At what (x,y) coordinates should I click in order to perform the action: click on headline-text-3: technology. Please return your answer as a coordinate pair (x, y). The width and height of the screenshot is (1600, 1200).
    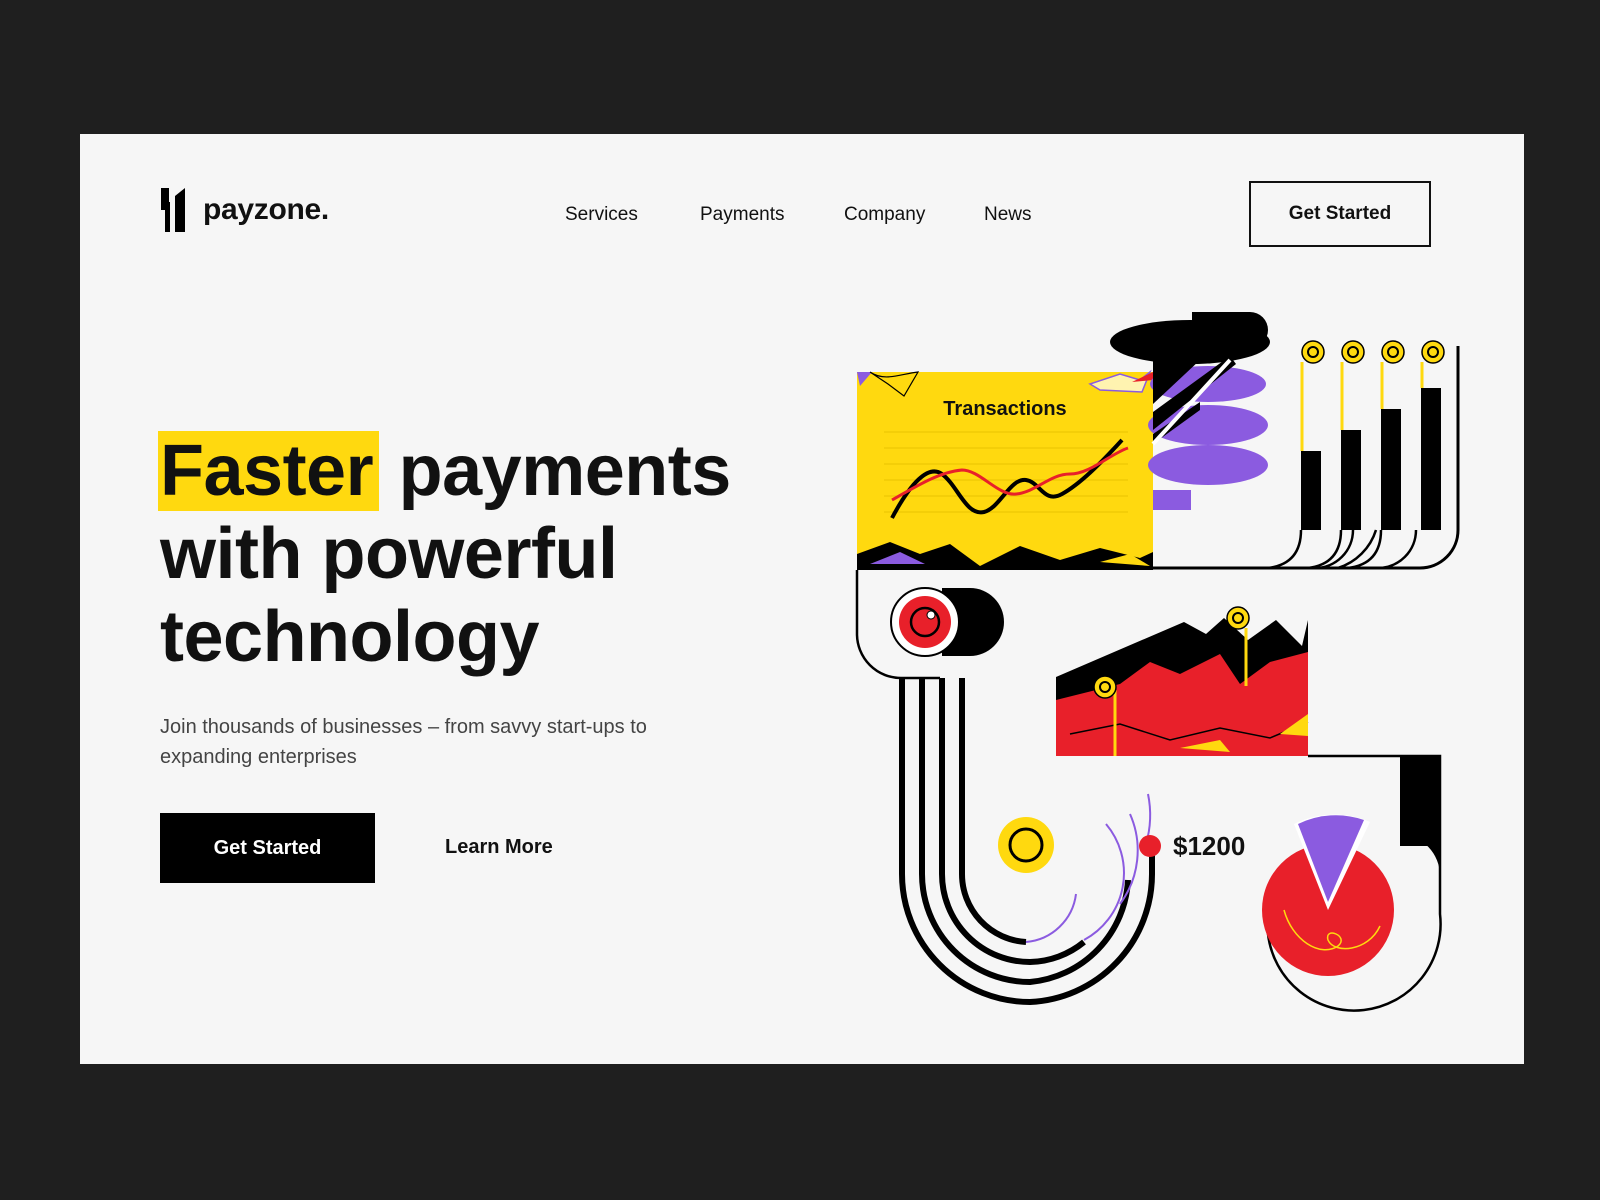
    Looking at the image, I should click on (350, 637).